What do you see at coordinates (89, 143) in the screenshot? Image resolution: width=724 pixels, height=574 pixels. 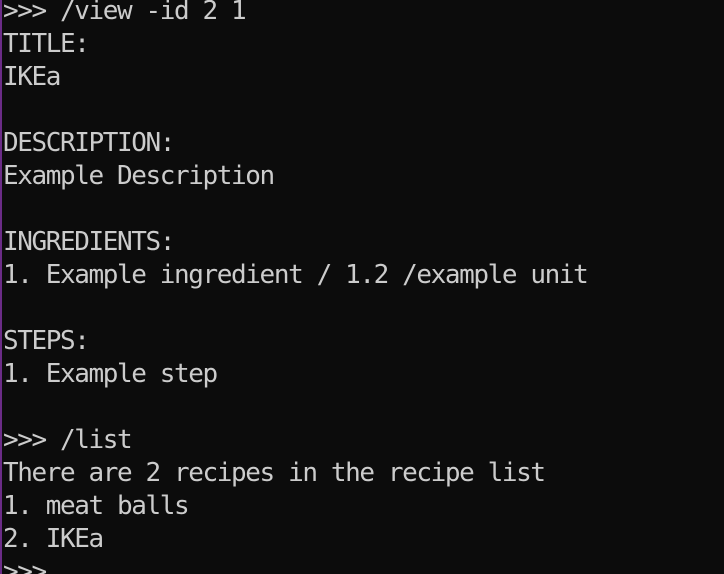 I see `description-heading: DESCRIPTION:` at bounding box center [89, 143].